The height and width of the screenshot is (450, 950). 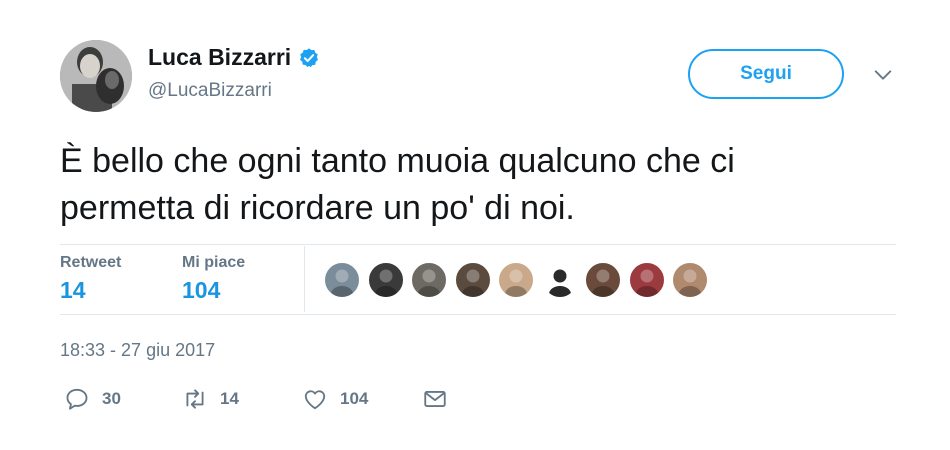 What do you see at coordinates (195, 399) in the screenshot?
I see `retweet-icon` at bounding box center [195, 399].